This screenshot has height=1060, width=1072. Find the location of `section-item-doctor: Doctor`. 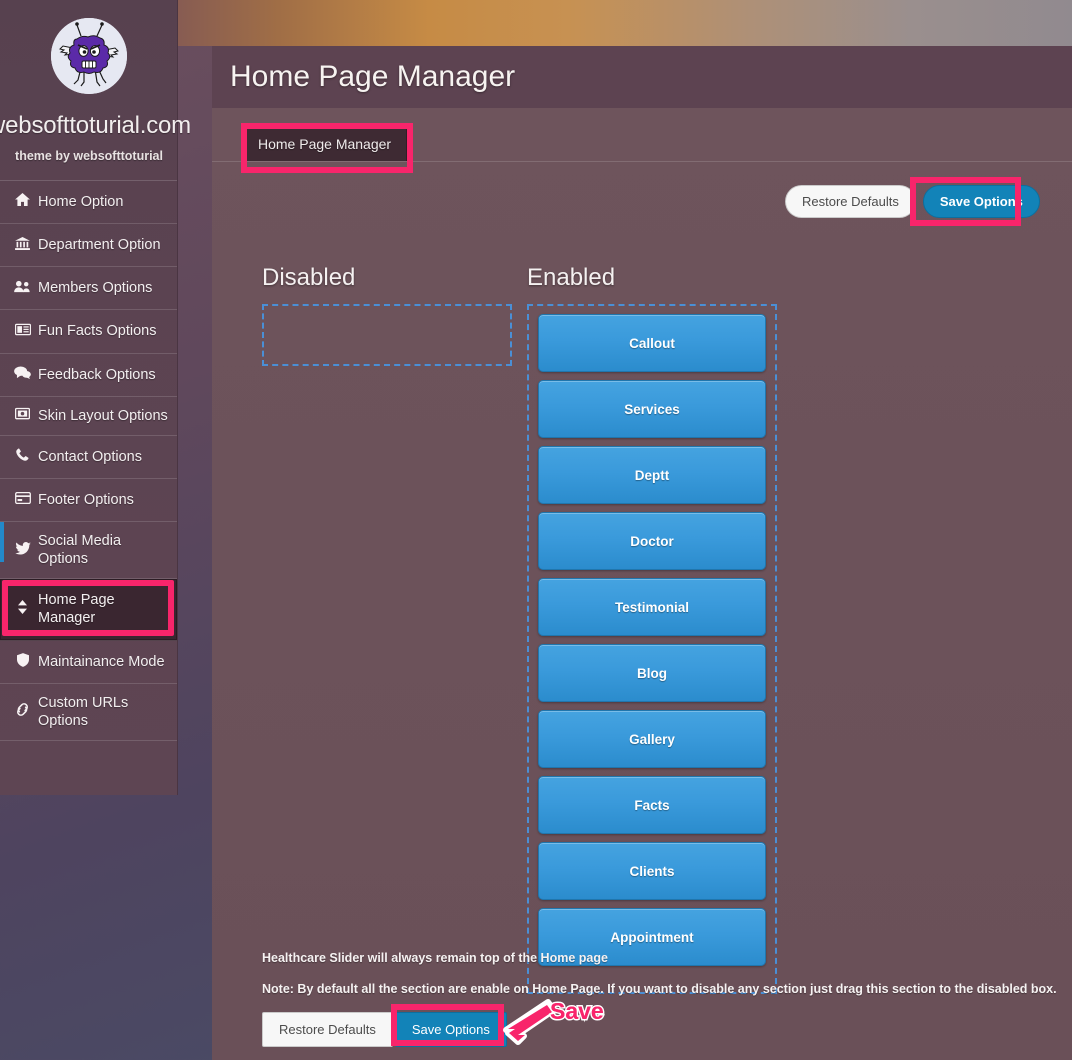

section-item-doctor: Doctor is located at coordinates (652, 541).